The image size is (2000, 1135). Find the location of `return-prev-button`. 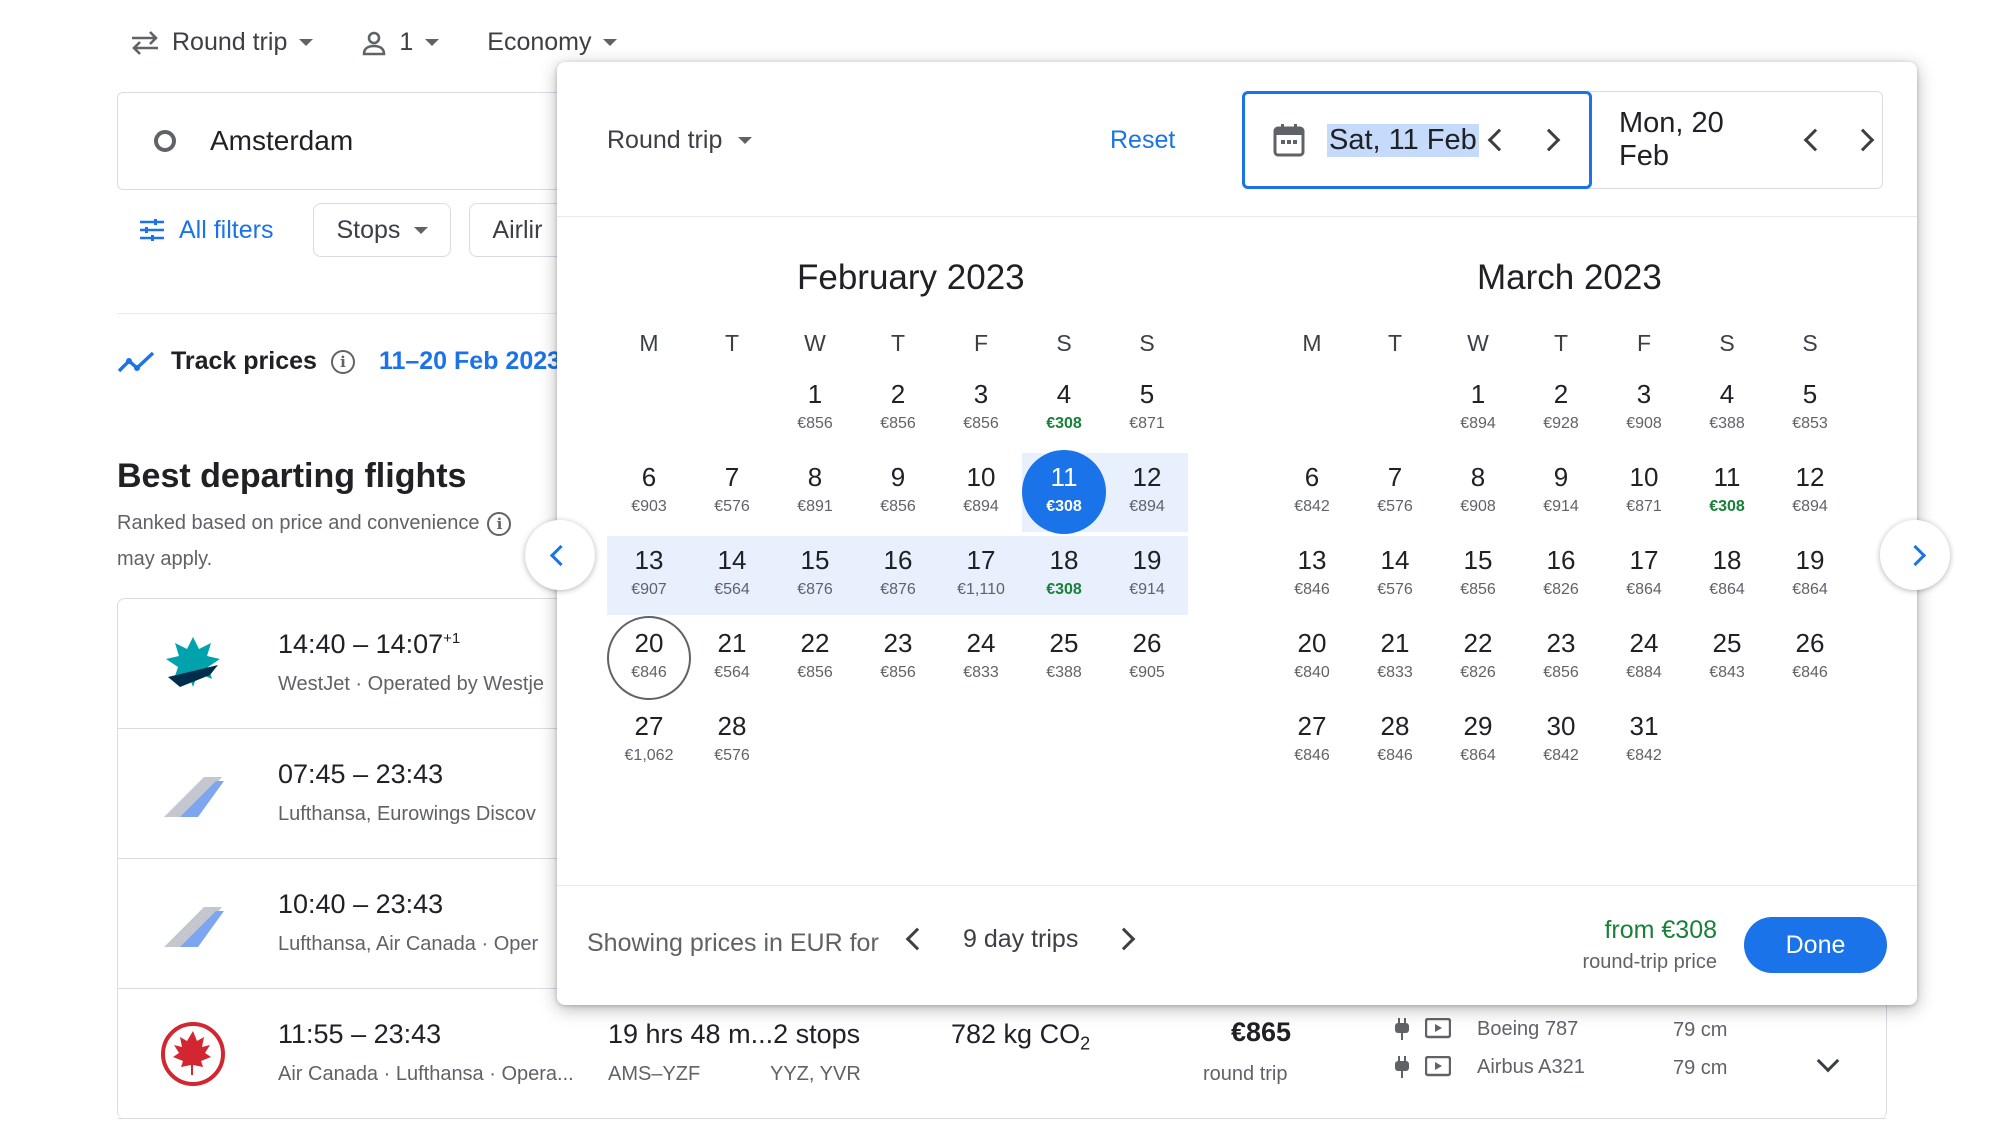

return-prev-button is located at coordinates (1815, 140).